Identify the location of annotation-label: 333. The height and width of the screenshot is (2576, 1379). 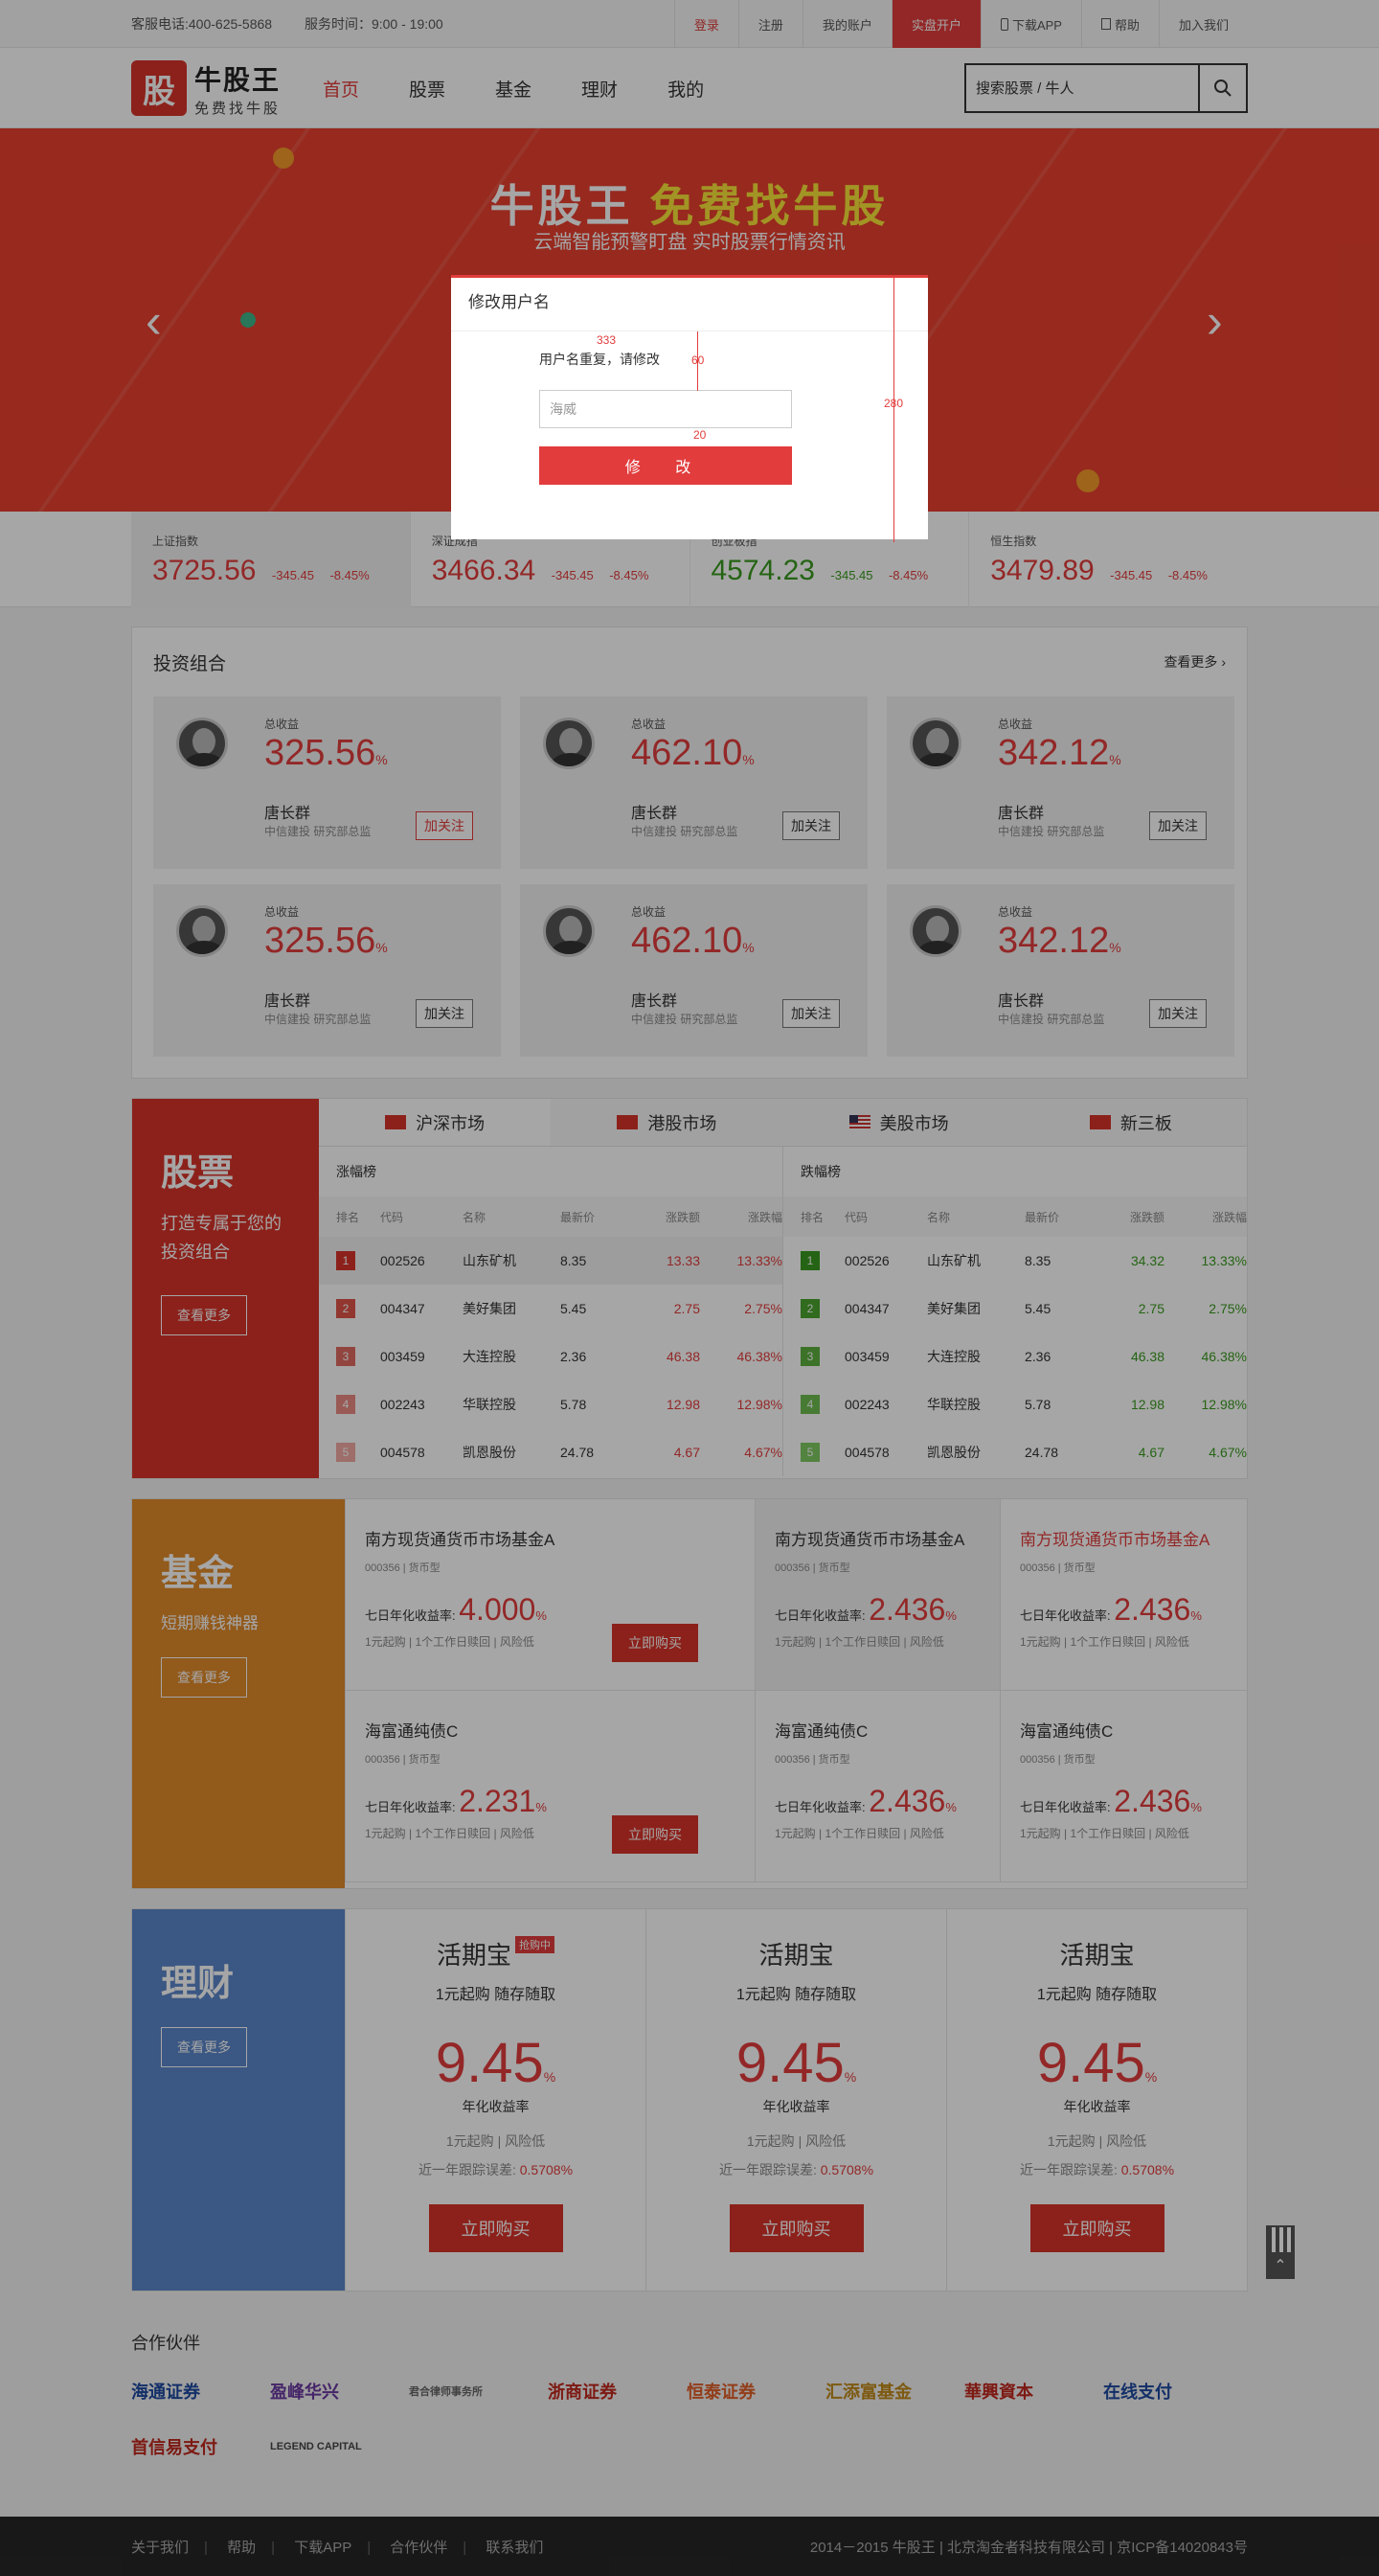
(607, 340).